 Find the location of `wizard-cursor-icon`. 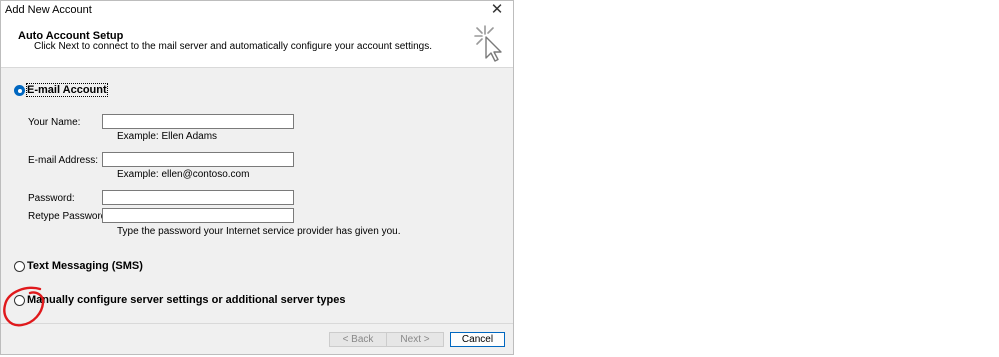

wizard-cursor-icon is located at coordinates (488, 43).